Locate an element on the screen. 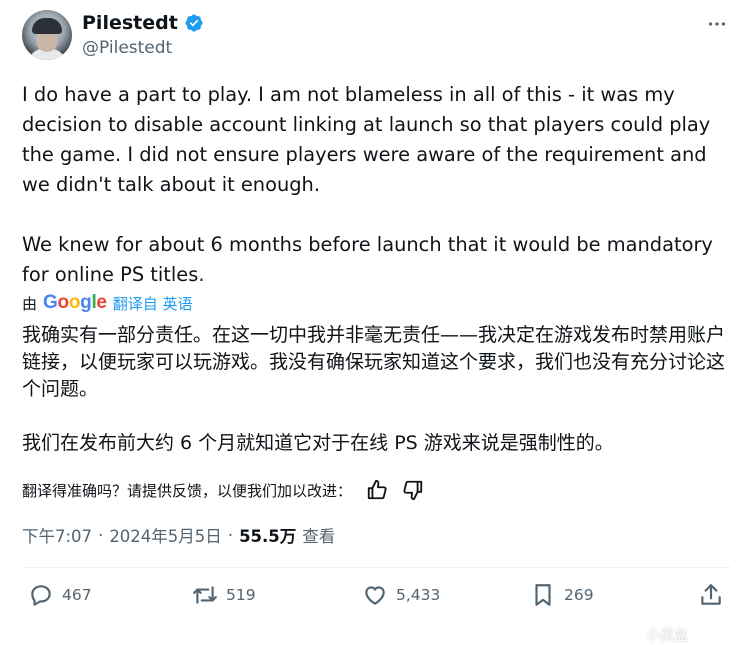 The image size is (753, 645). feedback-prompt: 翻译得准确吗？请提供反馈，以便我们加以改进： is located at coordinates (187, 490).